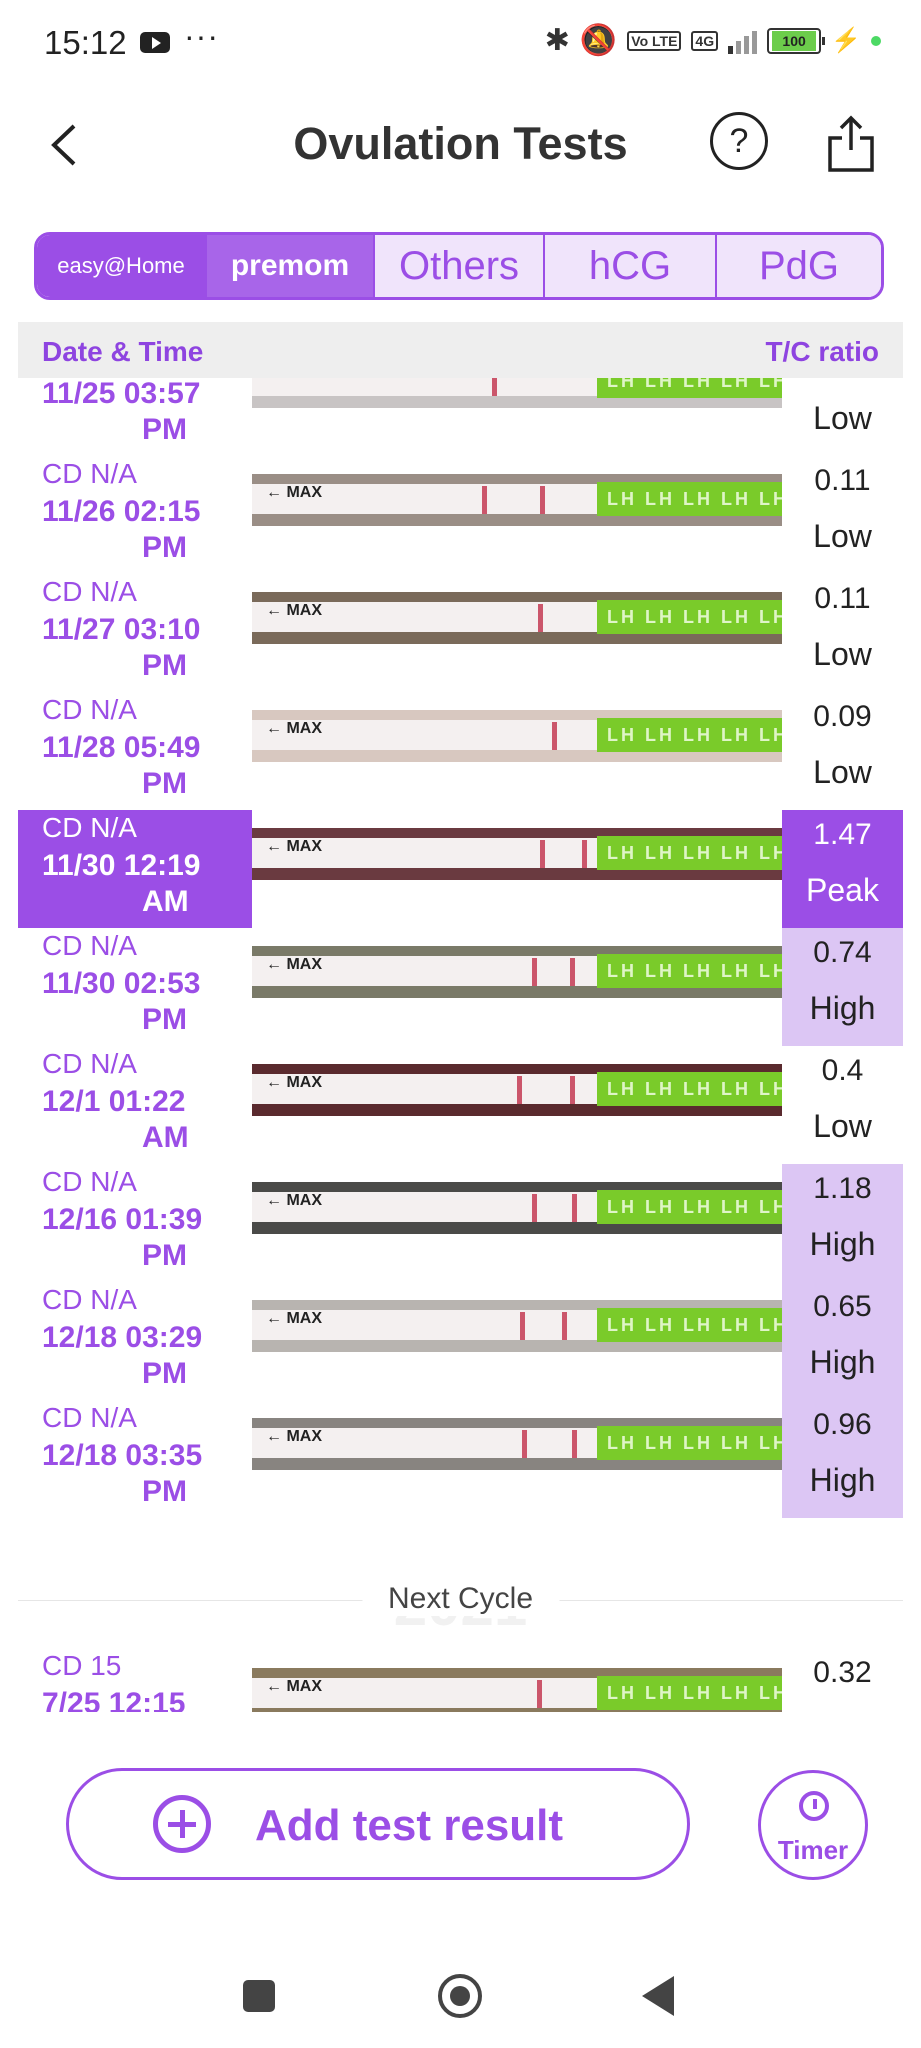 The height and width of the screenshot is (2048, 921). What do you see at coordinates (122, 1473) in the screenshot?
I see `date-time: 12/18 03:35 PM` at bounding box center [122, 1473].